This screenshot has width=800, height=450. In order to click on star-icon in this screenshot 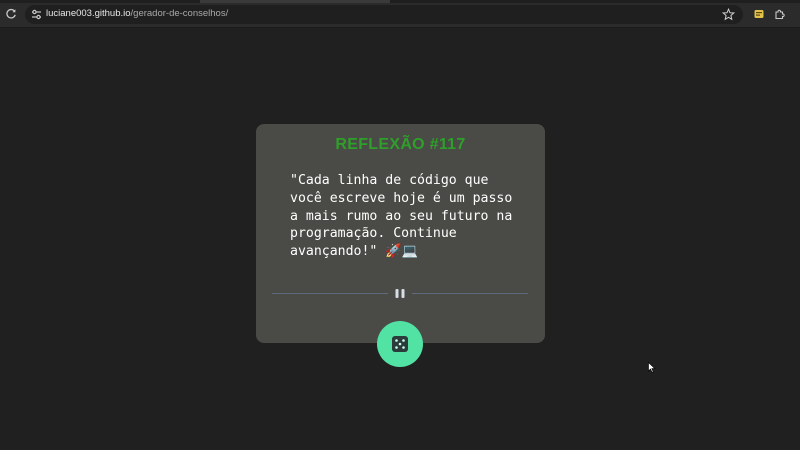, I will do `click(728, 14)`.